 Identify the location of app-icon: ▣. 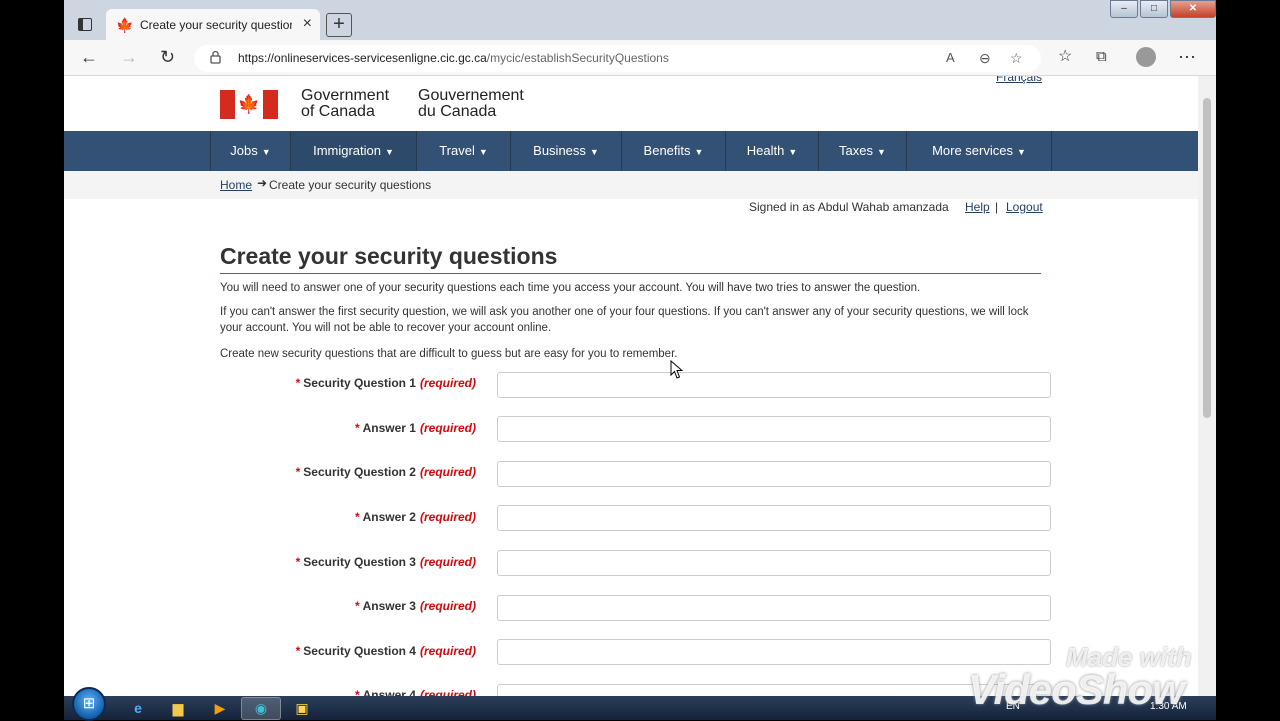
(302, 708).